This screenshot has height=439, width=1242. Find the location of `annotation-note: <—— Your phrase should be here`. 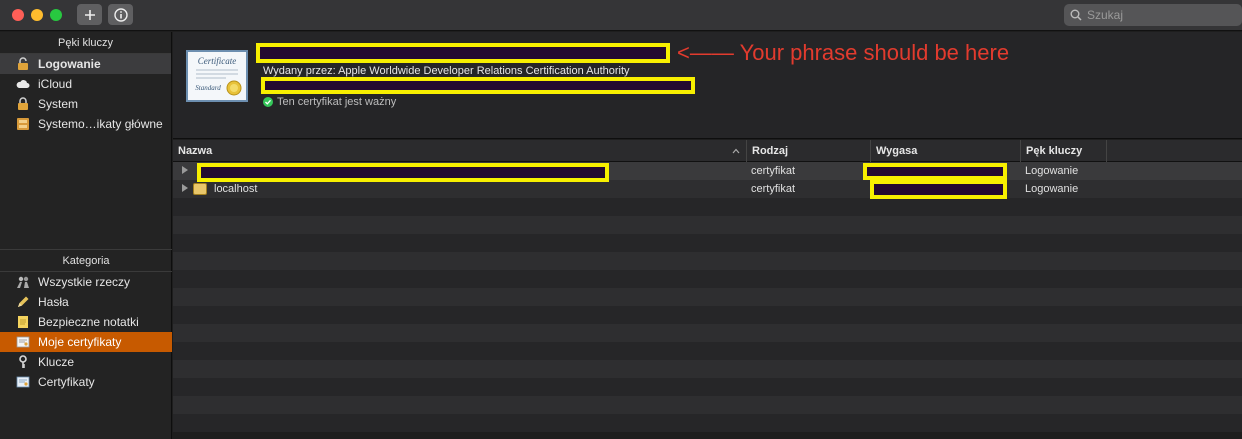

annotation-note: <—— Your phrase should be here is located at coordinates (843, 52).